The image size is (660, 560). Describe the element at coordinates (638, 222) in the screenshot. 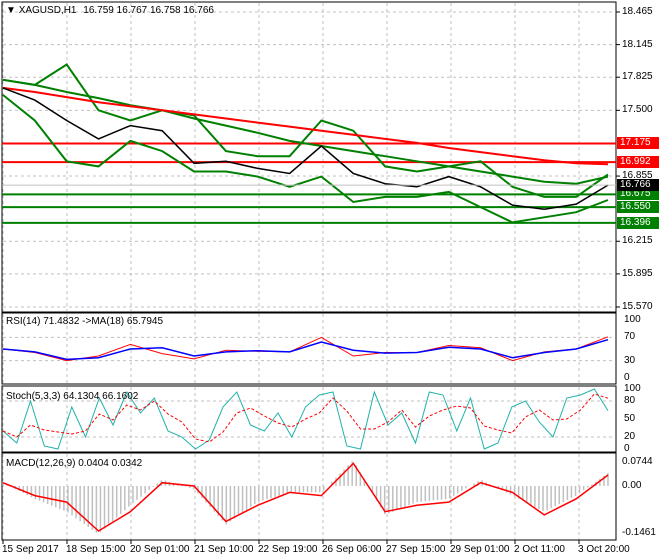

I see `level-label-16.396: 16.396` at that location.